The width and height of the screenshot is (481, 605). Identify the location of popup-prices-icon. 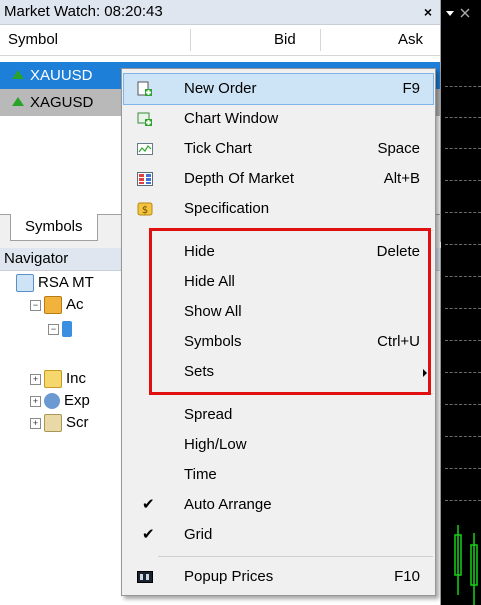
(145, 577).